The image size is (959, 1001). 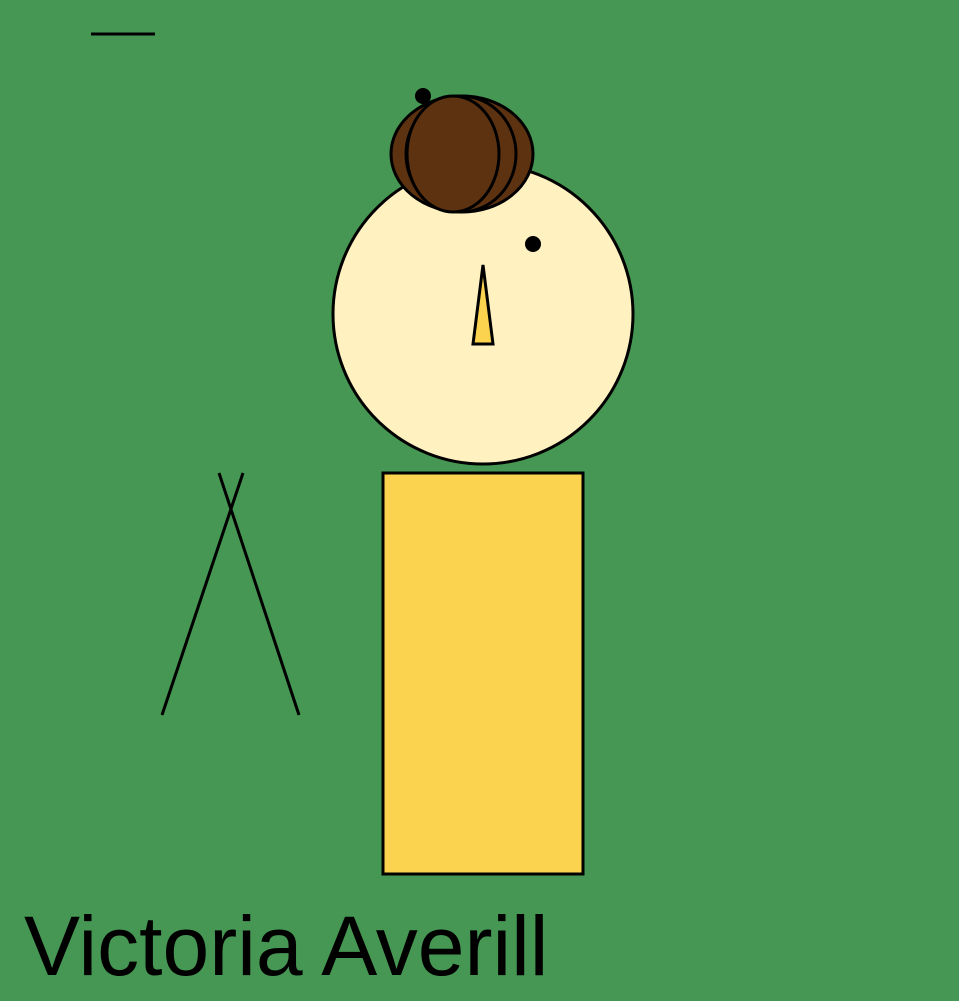 What do you see at coordinates (423, 96) in the screenshot?
I see `hair-dot` at bounding box center [423, 96].